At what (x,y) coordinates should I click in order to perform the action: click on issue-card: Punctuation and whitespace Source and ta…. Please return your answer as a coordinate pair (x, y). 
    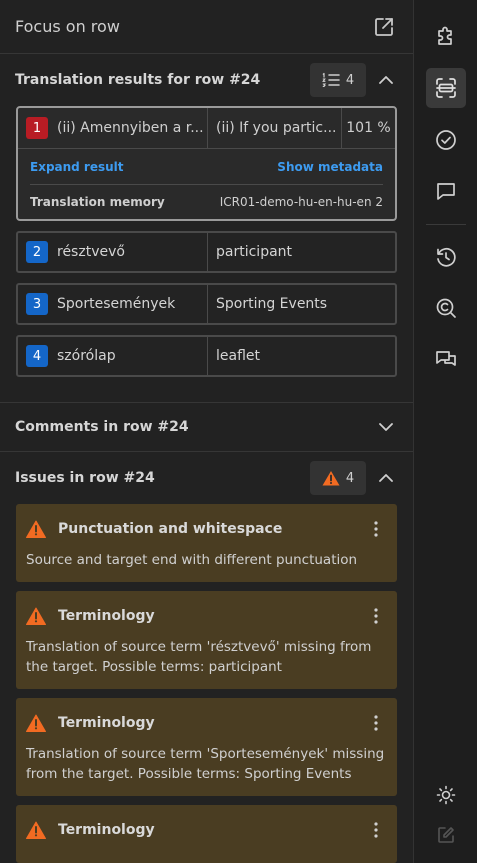
    Looking at the image, I should click on (206, 543).